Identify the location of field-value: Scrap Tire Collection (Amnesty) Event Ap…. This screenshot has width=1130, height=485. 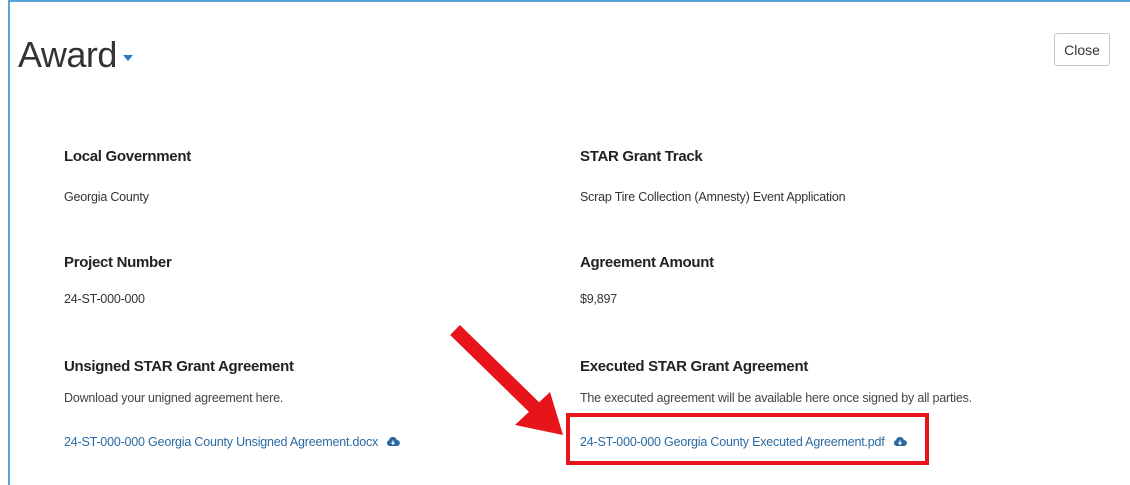
(713, 197).